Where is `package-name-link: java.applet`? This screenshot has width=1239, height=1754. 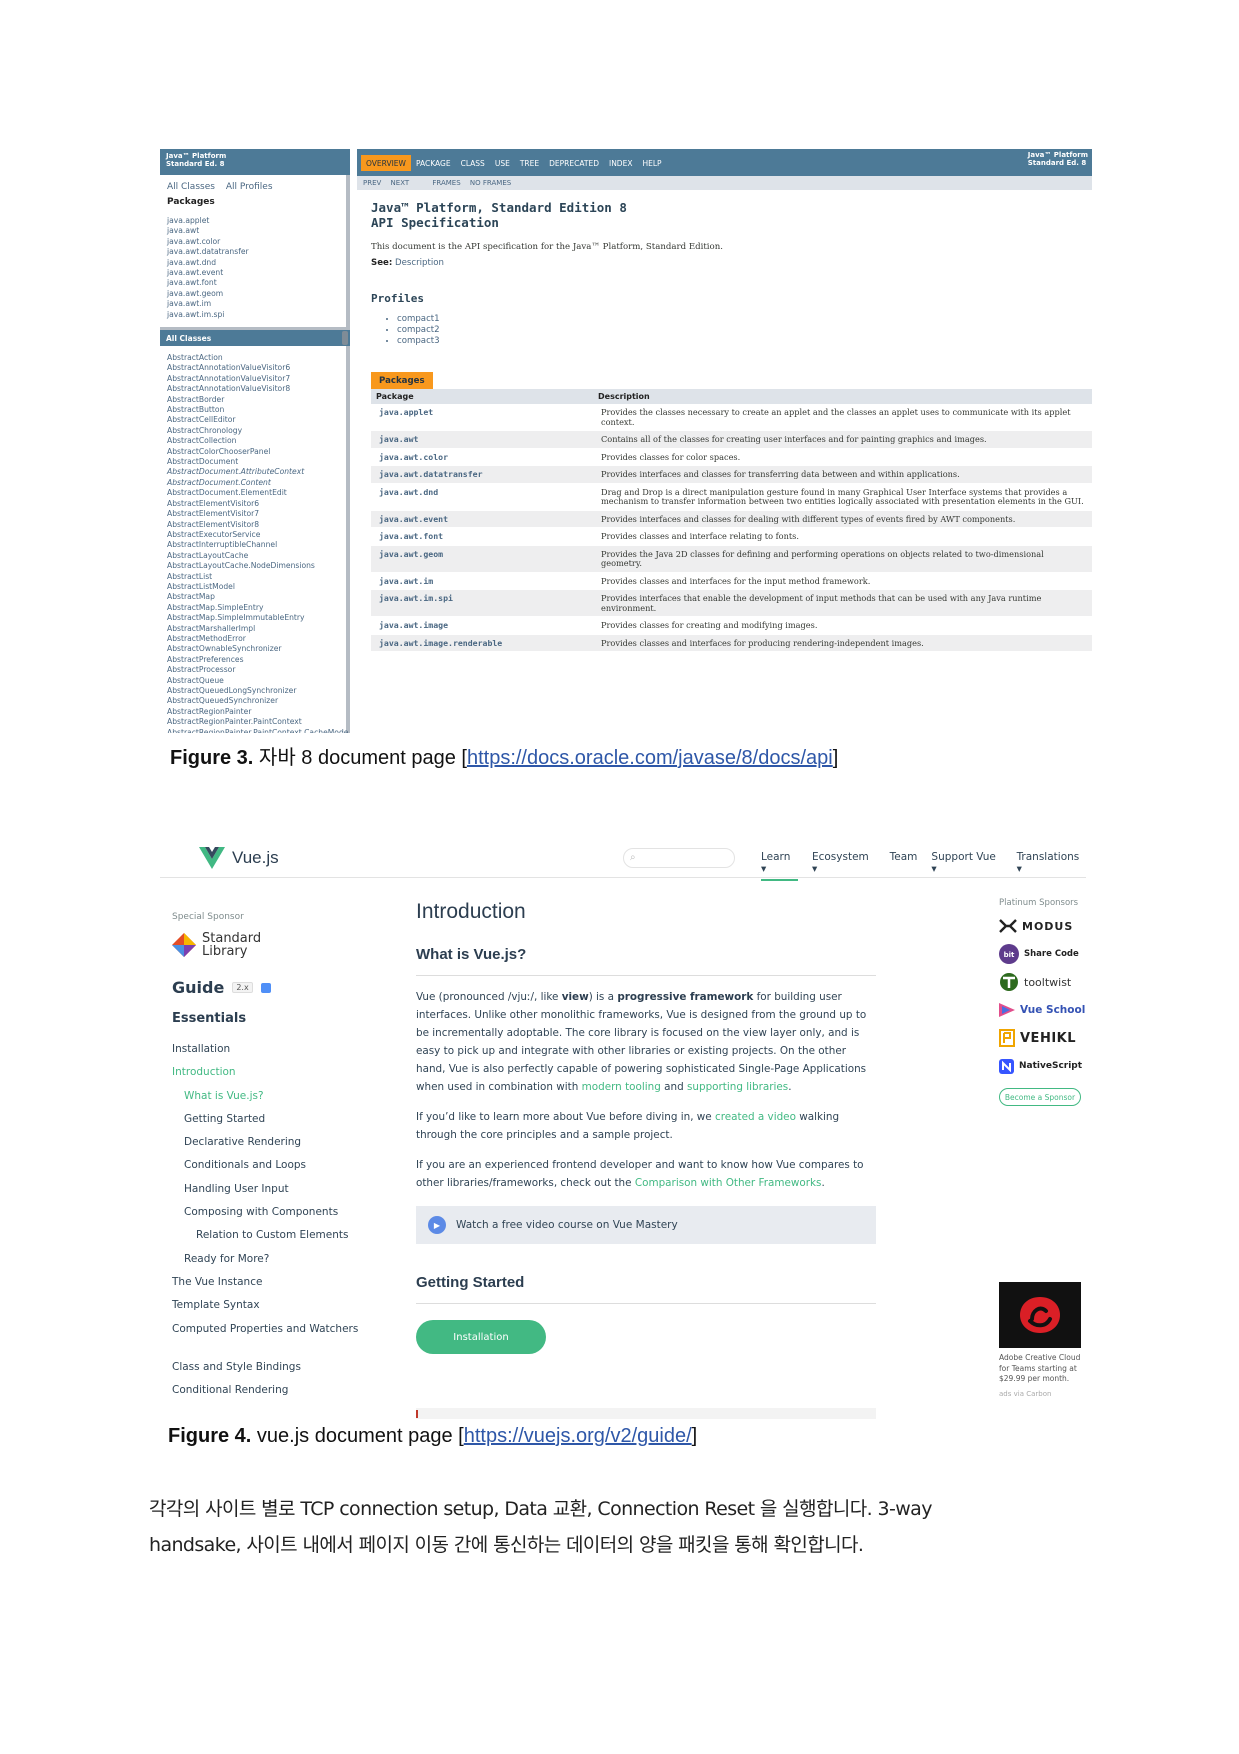 package-name-link: java.applet is located at coordinates (482, 417).